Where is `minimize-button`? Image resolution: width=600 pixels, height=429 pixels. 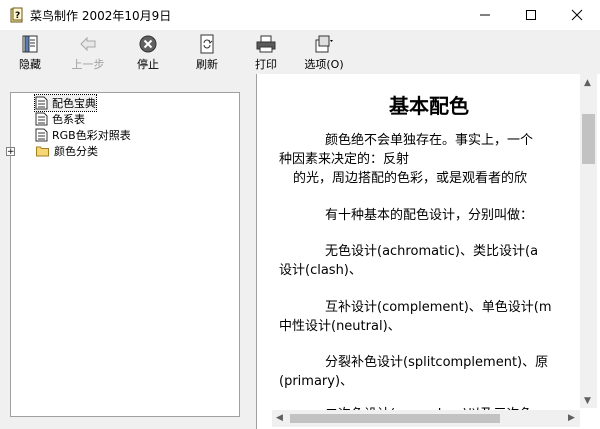
minimize-button is located at coordinates (485, 15).